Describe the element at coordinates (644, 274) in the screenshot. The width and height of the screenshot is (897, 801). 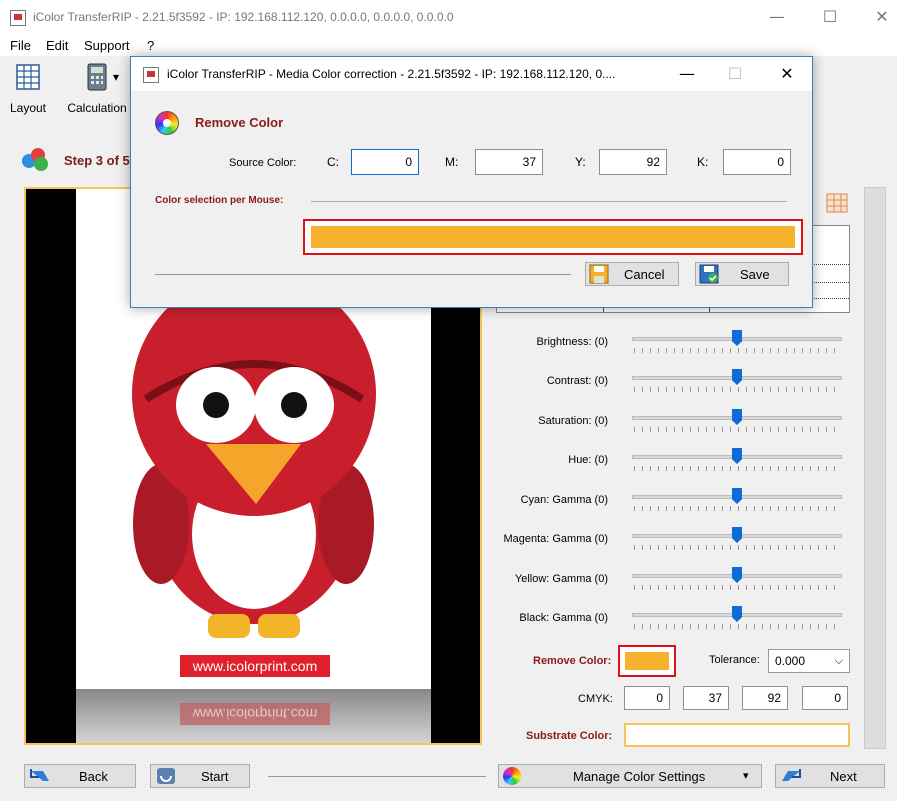
I see `cancel-label: Cancel` at that location.